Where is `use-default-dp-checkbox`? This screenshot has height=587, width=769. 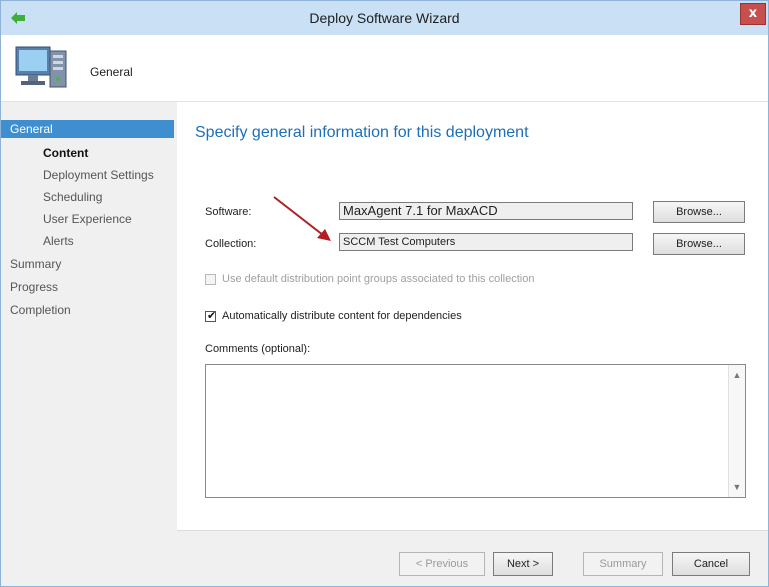
use-default-dp-checkbox is located at coordinates (210, 279).